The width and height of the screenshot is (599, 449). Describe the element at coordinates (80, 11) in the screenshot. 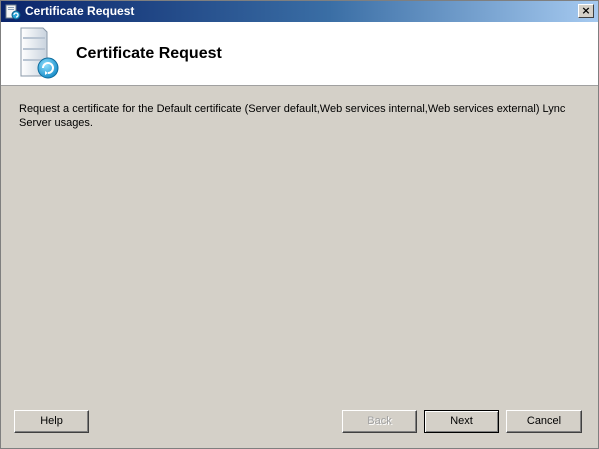

I see `window-title: Certificate Request` at that location.